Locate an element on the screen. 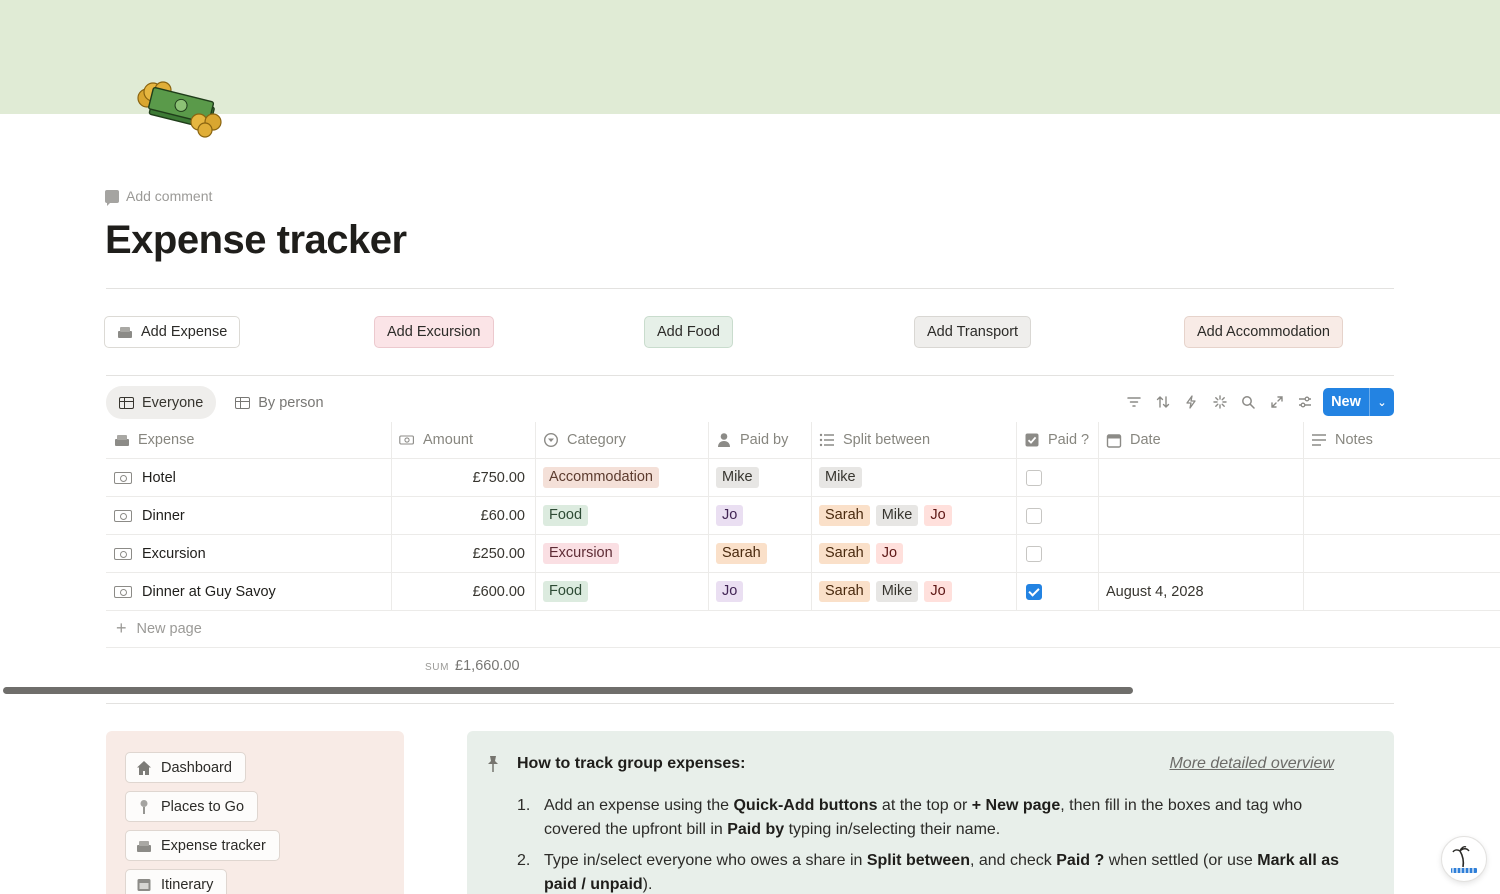 The height and width of the screenshot is (894, 1500). add-expense-label: Add Expense is located at coordinates (184, 332).